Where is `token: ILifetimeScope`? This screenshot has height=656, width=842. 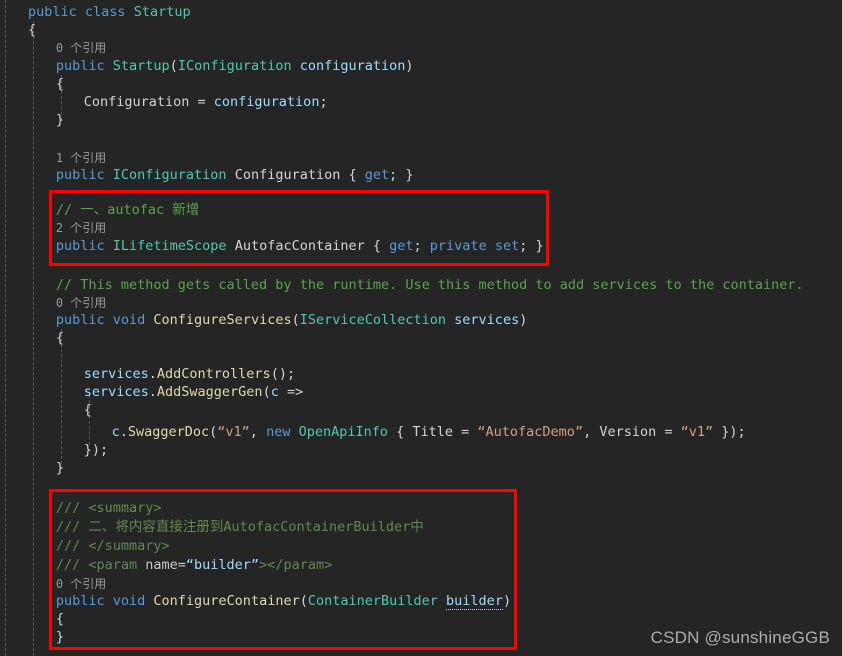 token: ILifetimeScope is located at coordinates (169, 246).